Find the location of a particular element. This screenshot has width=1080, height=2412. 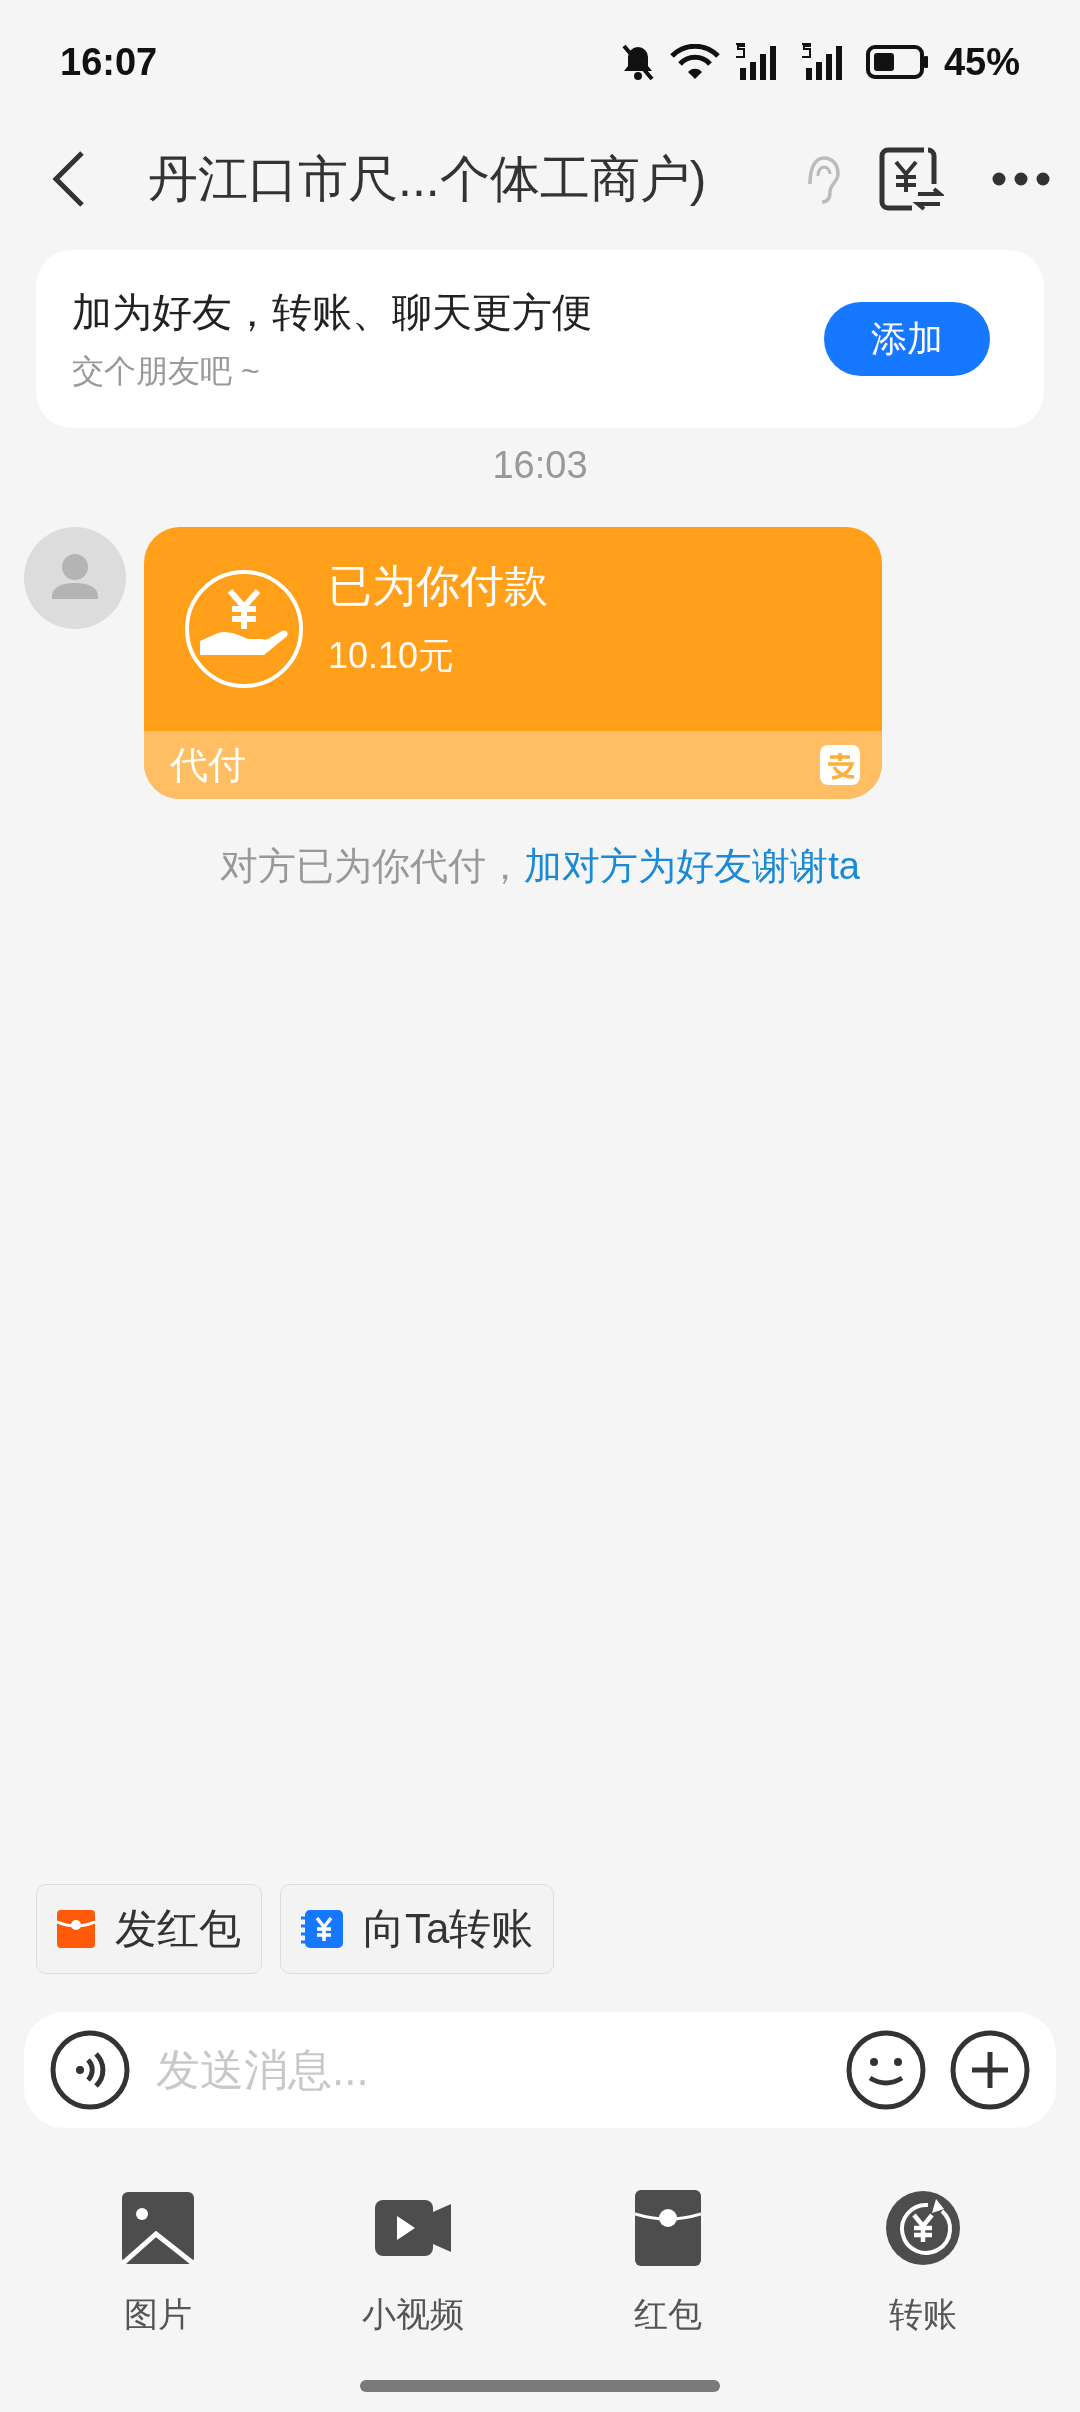

battery-icon is located at coordinates (897, 62).